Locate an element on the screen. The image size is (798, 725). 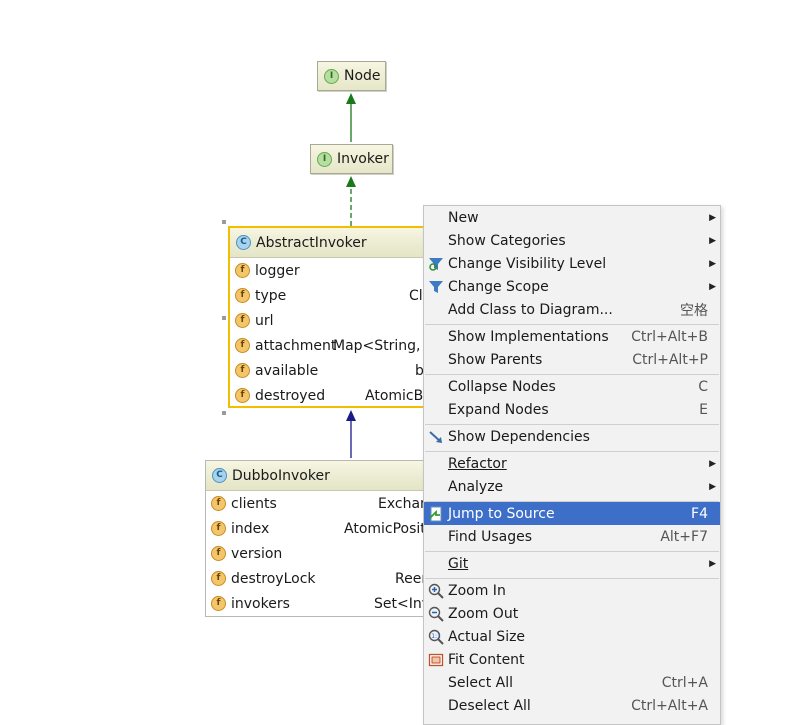
menu-item-label: Fit Content is located at coordinates (486, 659).